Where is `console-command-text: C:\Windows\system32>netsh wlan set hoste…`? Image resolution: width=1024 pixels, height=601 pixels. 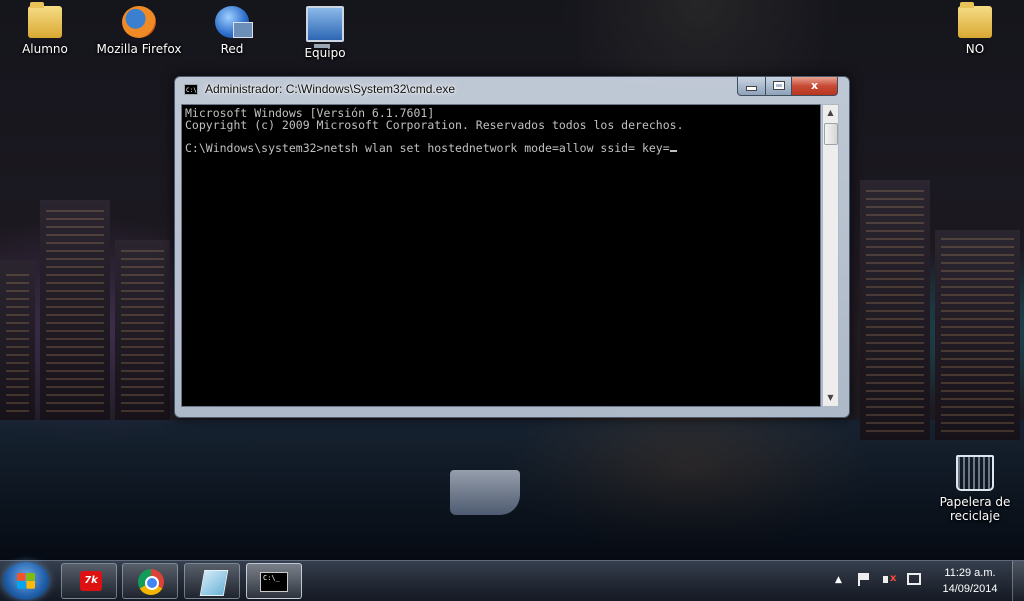 console-command-text: C:\Windows\system32>netsh wlan set hoste… is located at coordinates (427, 148).